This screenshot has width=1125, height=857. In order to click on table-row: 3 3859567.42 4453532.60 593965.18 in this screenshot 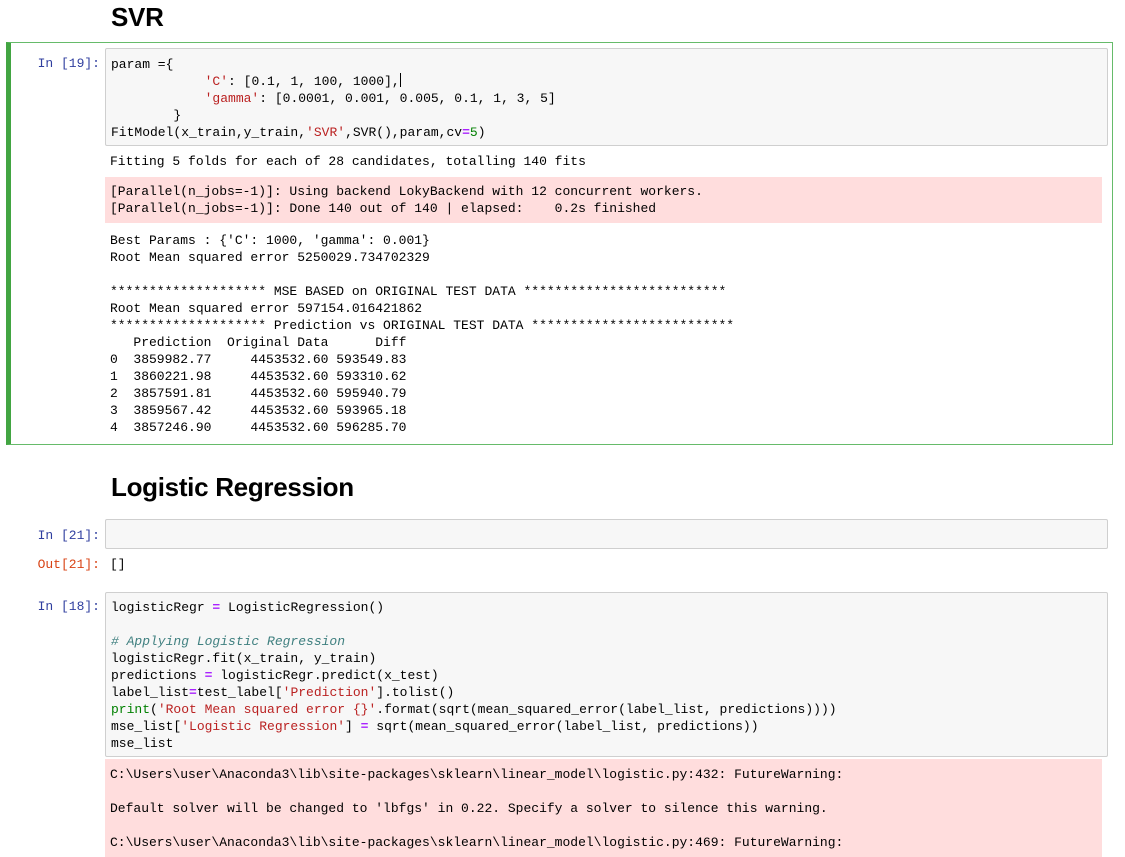, I will do `click(258, 410)`.